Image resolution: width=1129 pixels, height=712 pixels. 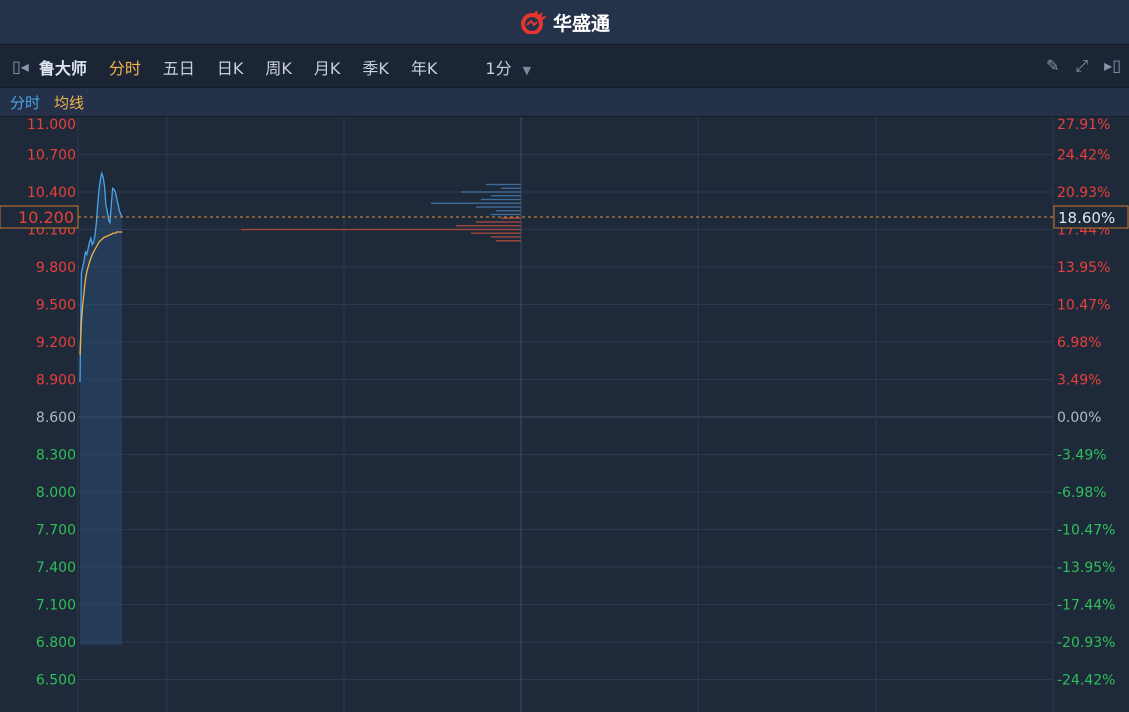 What do you see at coordinates (69, 102) in the screenshot?
I see `legend-avg: 均线` at bounding box center [69, 102].